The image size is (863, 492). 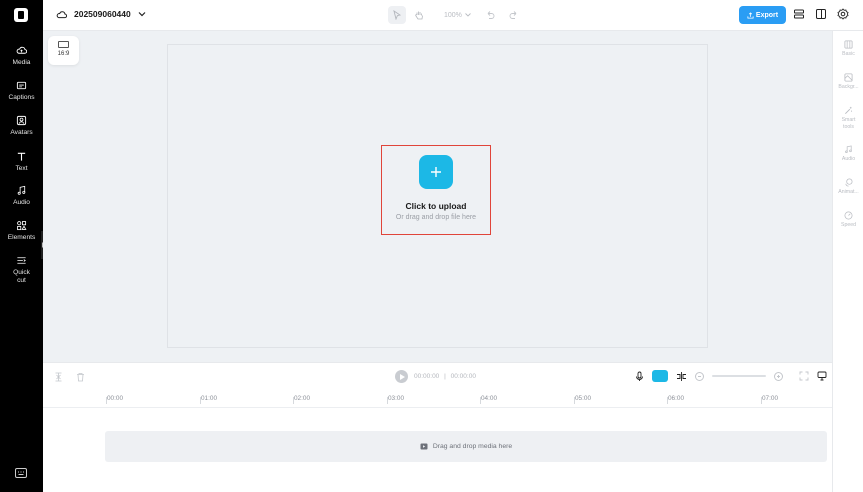 I want to click on export-label: Export, so click(x=767, y=15).